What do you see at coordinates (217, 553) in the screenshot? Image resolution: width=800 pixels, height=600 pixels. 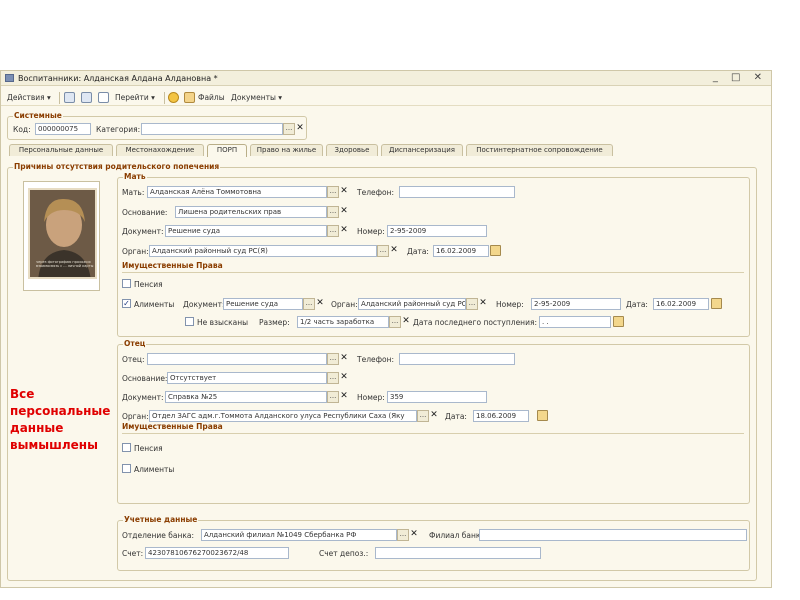 I see `account-field: 42307810676270023672/48` at bounding box center [217, 553].